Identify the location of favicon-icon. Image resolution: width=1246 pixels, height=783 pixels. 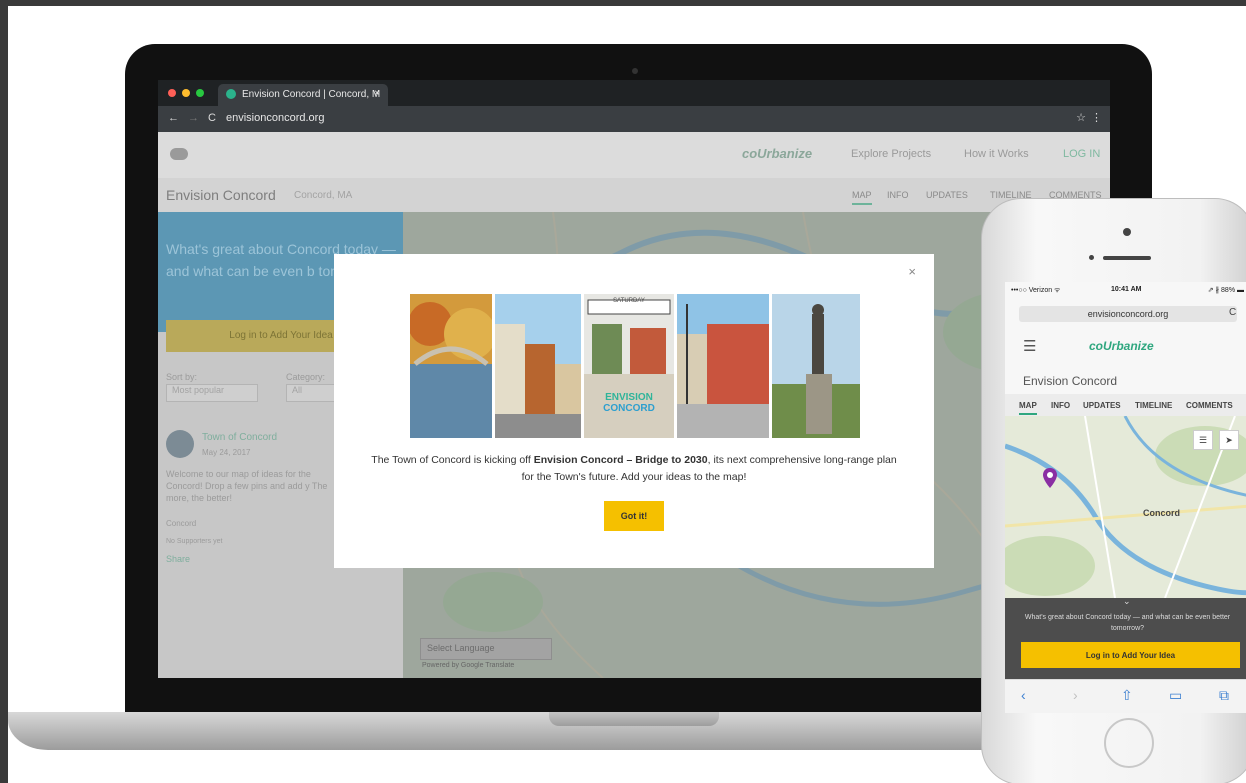
(231, 94).